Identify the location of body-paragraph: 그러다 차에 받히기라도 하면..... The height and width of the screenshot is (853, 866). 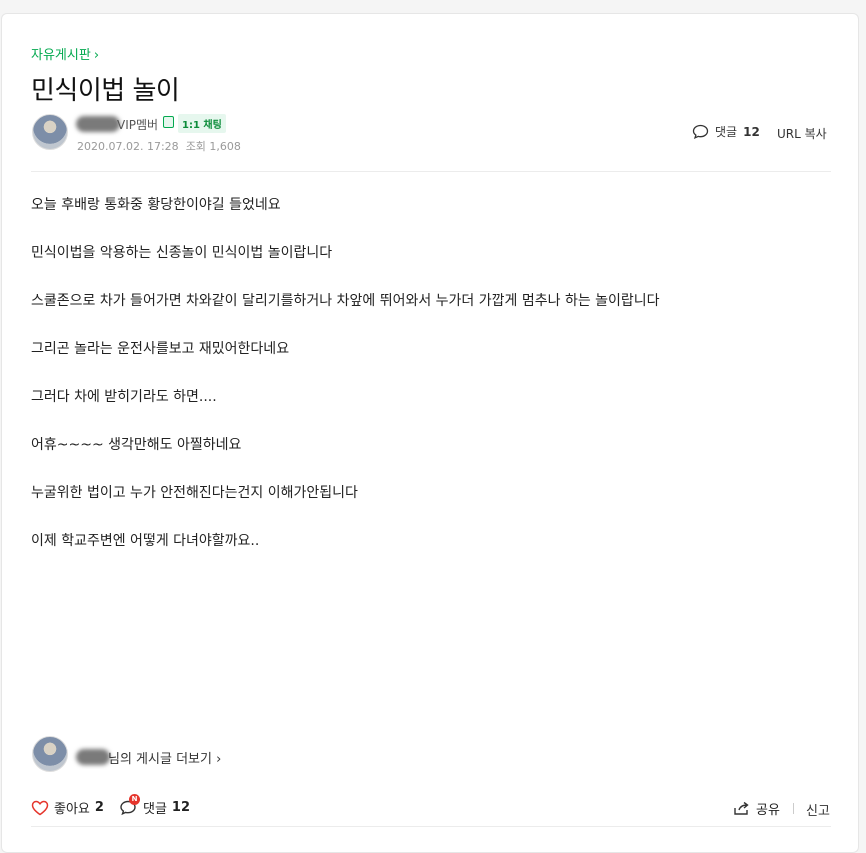
(124, 397).